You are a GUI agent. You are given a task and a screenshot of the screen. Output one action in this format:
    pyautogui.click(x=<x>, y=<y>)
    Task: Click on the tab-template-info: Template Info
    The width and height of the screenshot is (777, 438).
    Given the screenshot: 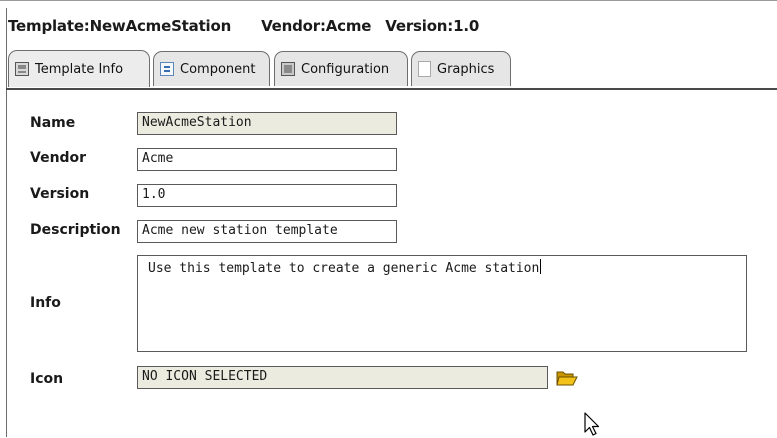 What is the action you would take?
    pyautogui.click(x=79, y=68)
    